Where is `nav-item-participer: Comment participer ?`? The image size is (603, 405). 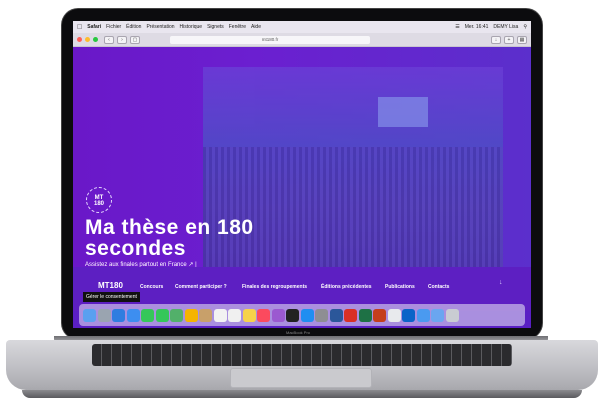 nav-item-participer: Comment participer ? is located at coordinates (201, 287).